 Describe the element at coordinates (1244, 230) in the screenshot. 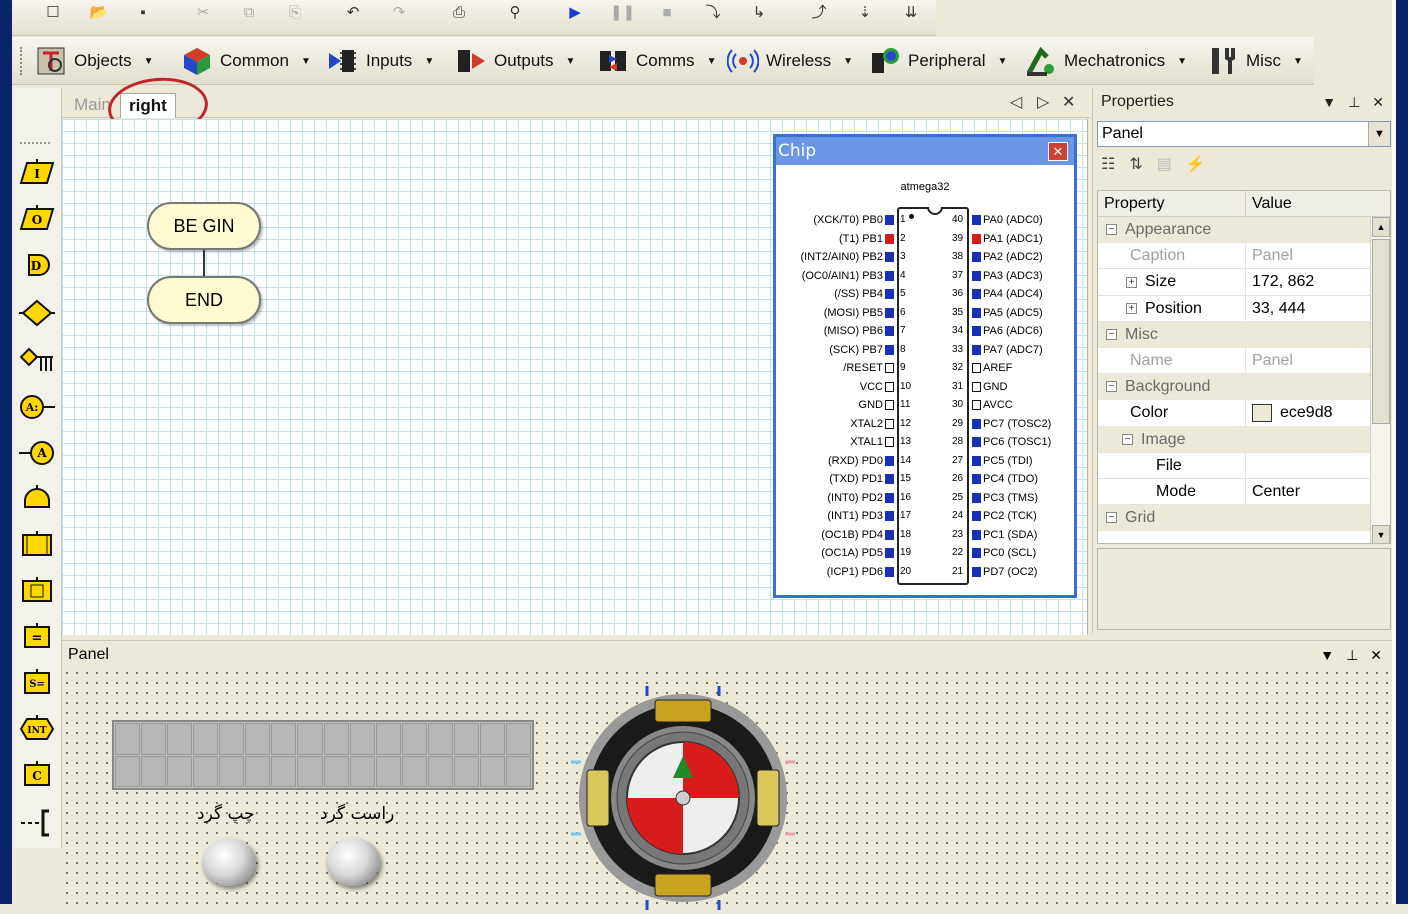

I see `property-row: − Appearance` at that location.